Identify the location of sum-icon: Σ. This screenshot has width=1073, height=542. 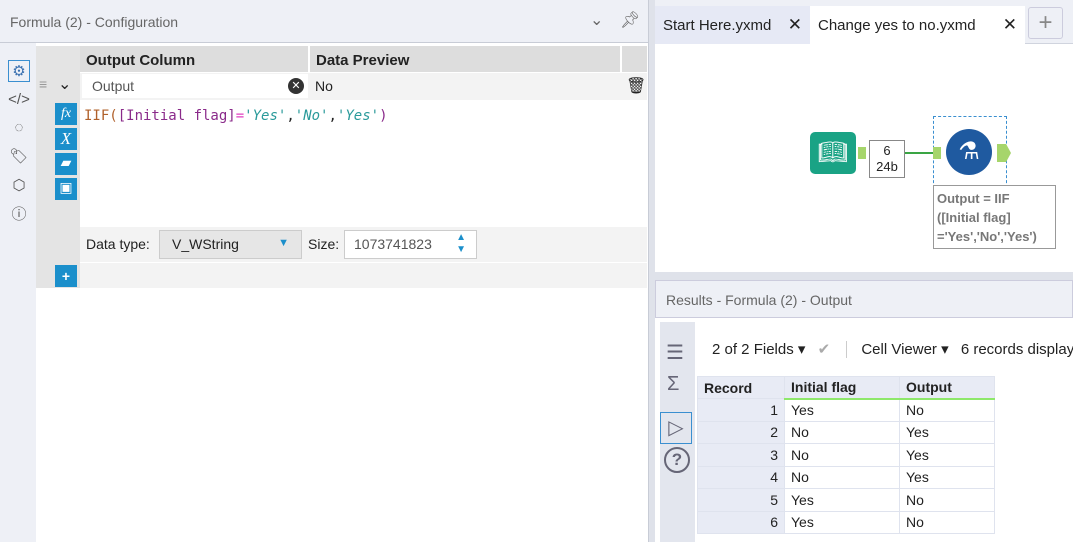
(673, 384).